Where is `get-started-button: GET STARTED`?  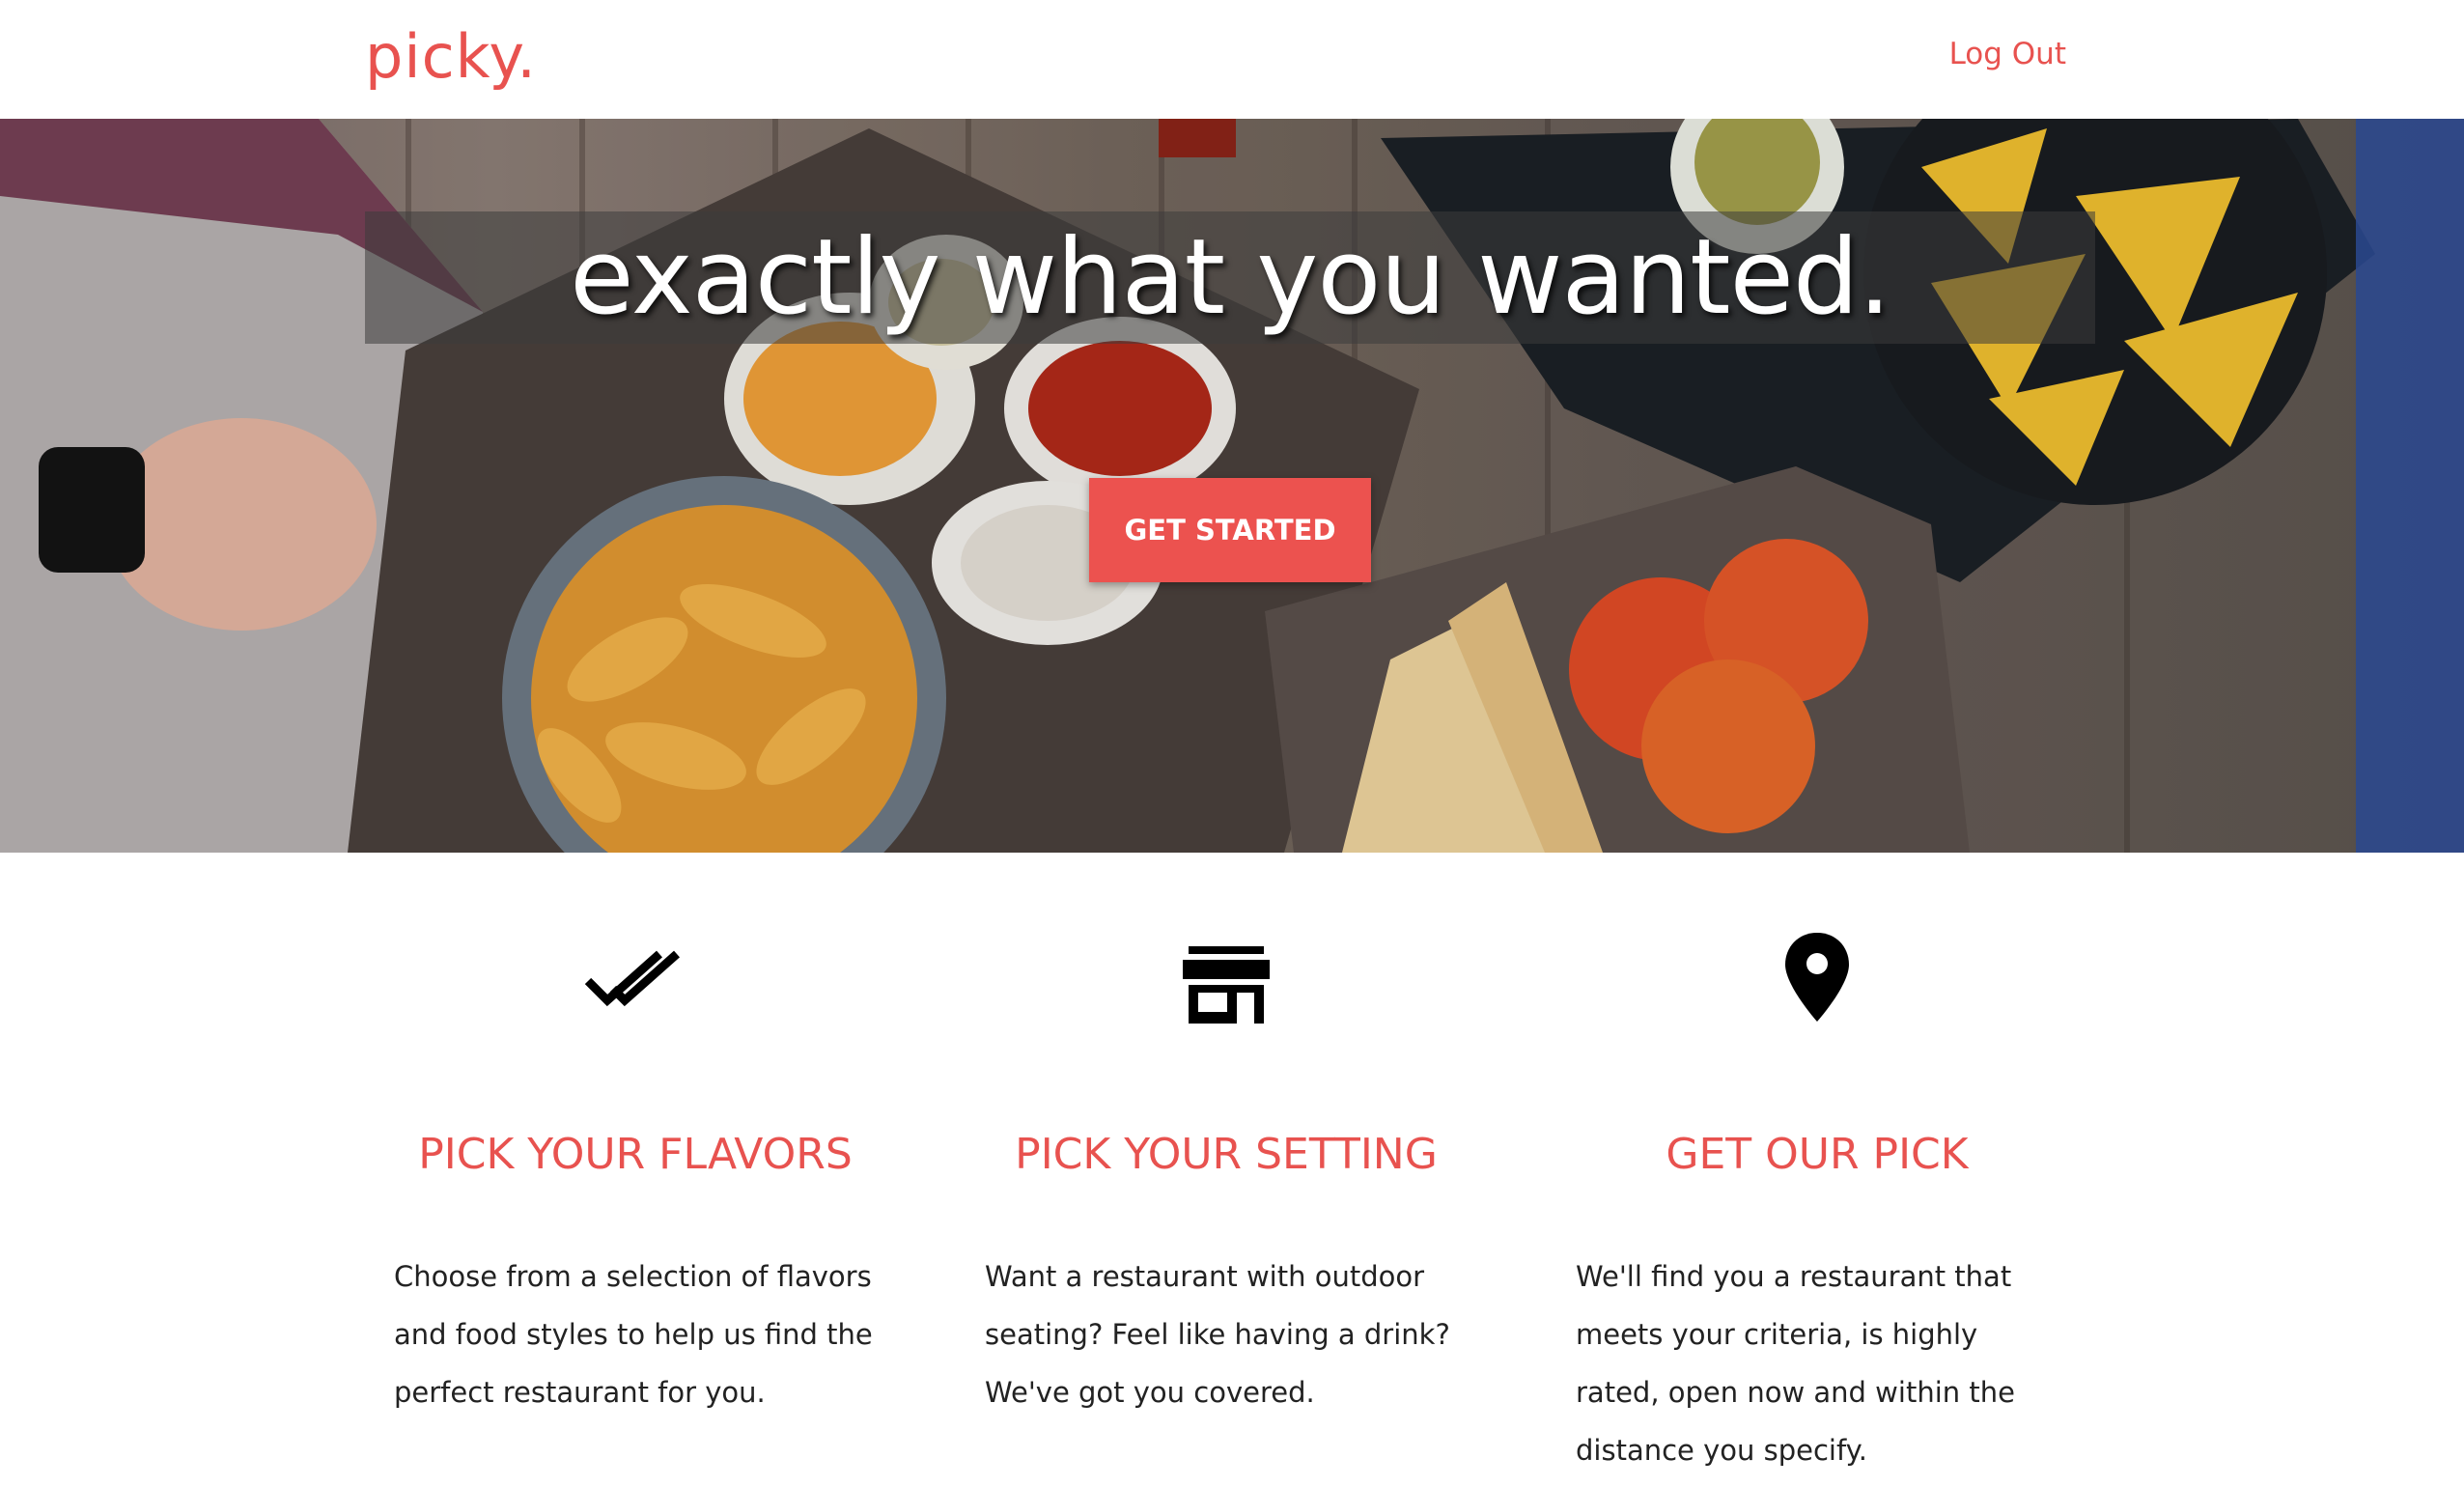 get-started-button: GET STARTED is located at coordinates (1230, 530).